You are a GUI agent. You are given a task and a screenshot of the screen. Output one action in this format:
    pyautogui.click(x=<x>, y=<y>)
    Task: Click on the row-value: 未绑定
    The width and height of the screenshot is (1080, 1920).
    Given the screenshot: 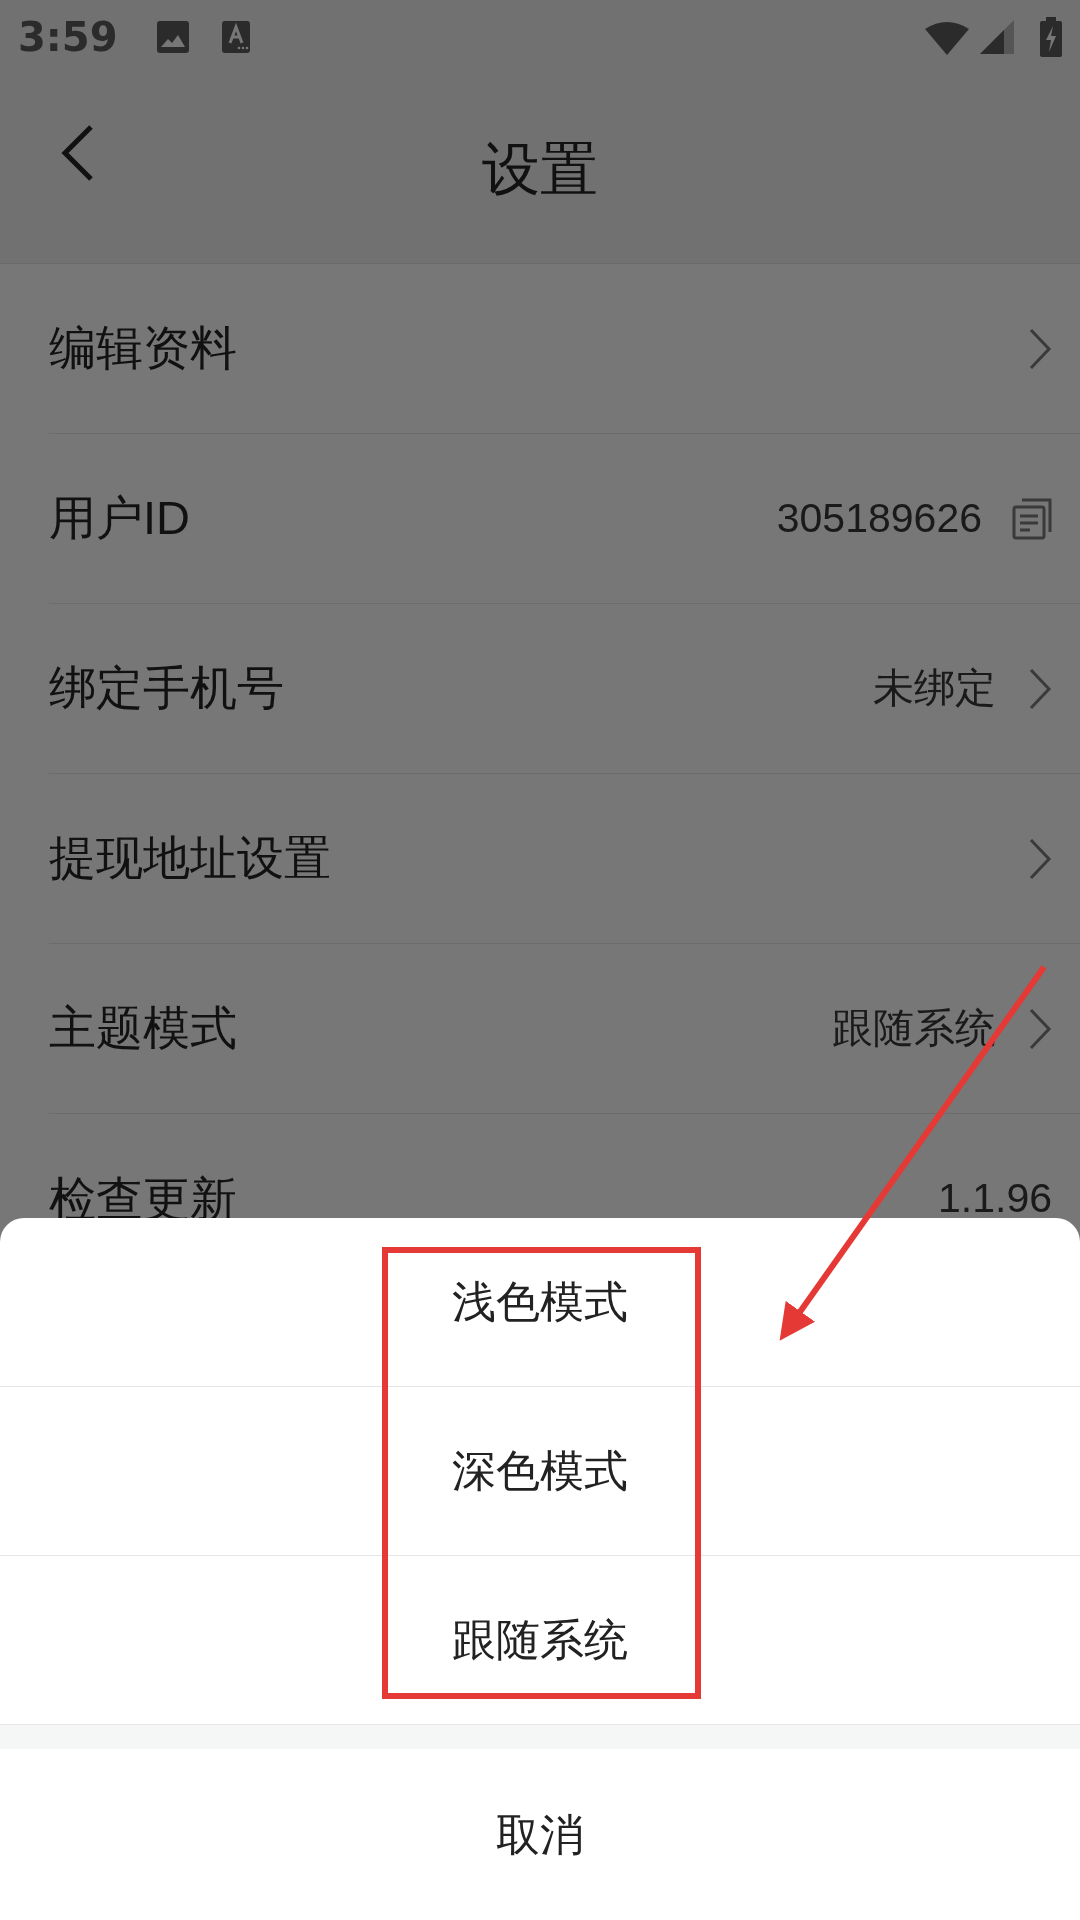 What is the action you would take?
    pyautogui.click(x=934, y=688)
    